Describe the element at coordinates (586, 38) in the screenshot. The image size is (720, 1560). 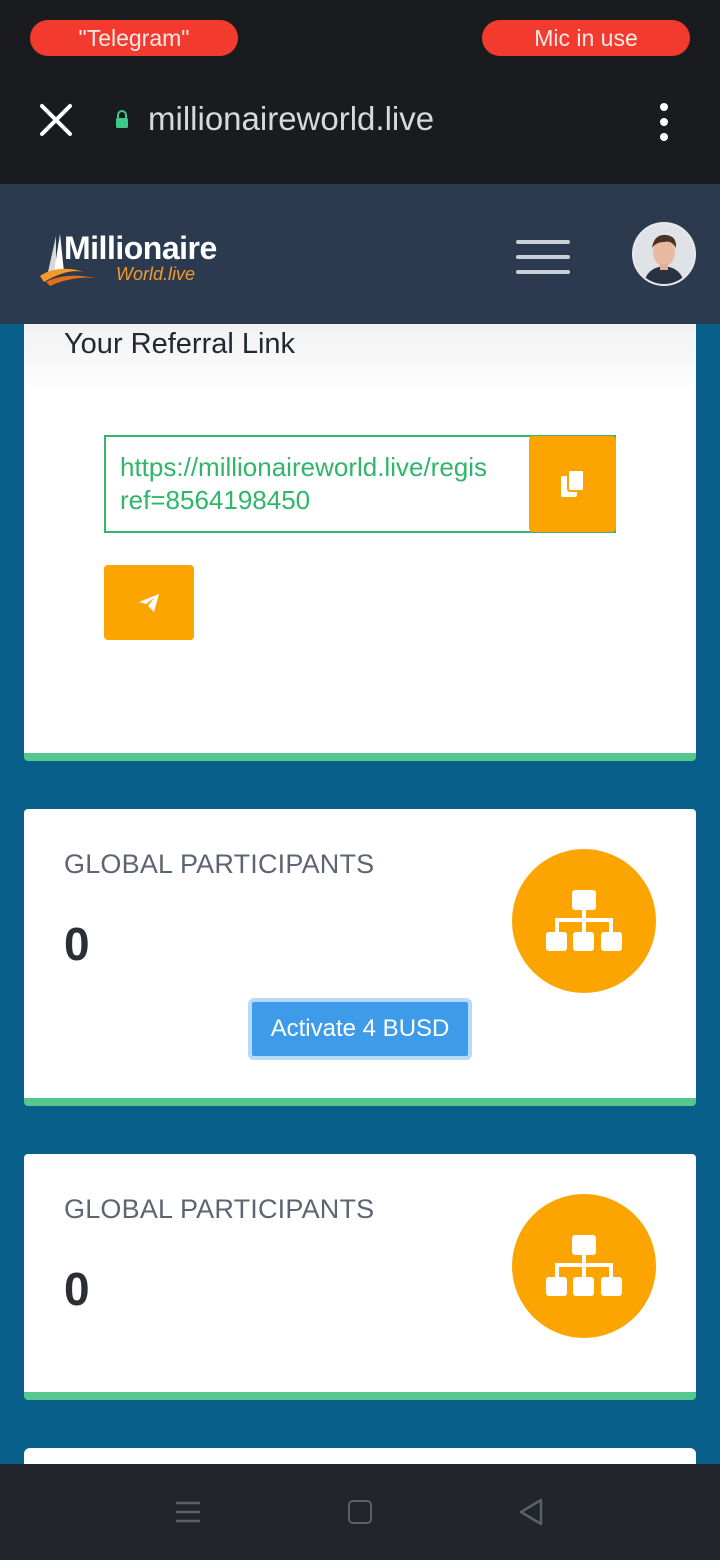
I see `mic-in-use-pill: Mic in use` at that location.